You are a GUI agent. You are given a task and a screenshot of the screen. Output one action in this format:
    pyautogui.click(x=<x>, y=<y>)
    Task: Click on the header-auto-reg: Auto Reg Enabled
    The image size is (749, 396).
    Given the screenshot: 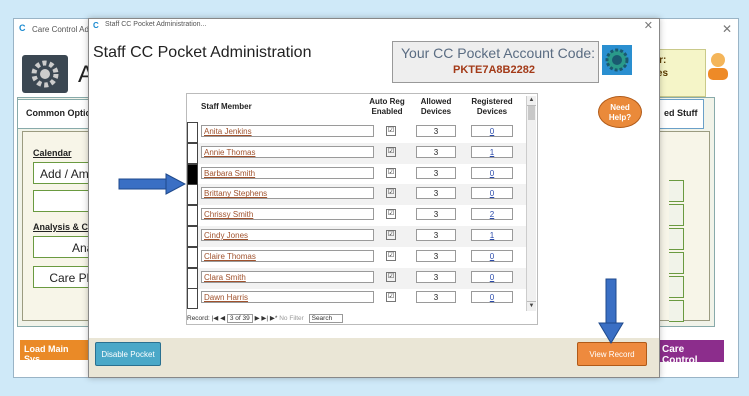 What is the action you would take?
    pyautogui.click(x=387, y=106)
    